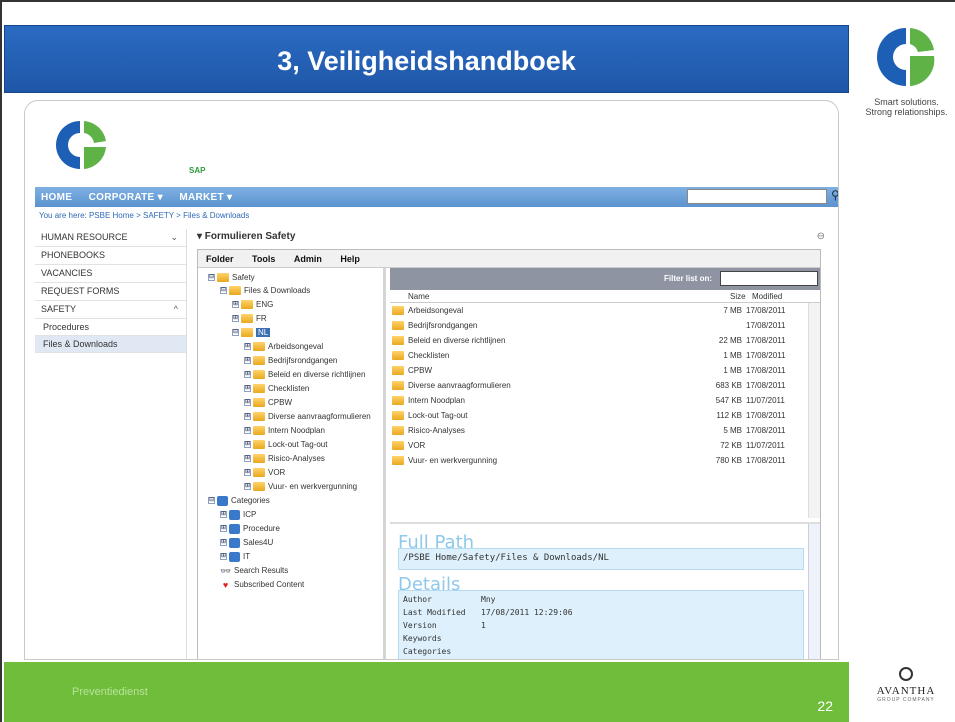 Image resolution: width=955 pixels, height=722 pixels. I want to click on tree-node: ⊞ VOR, so click(264, 472).